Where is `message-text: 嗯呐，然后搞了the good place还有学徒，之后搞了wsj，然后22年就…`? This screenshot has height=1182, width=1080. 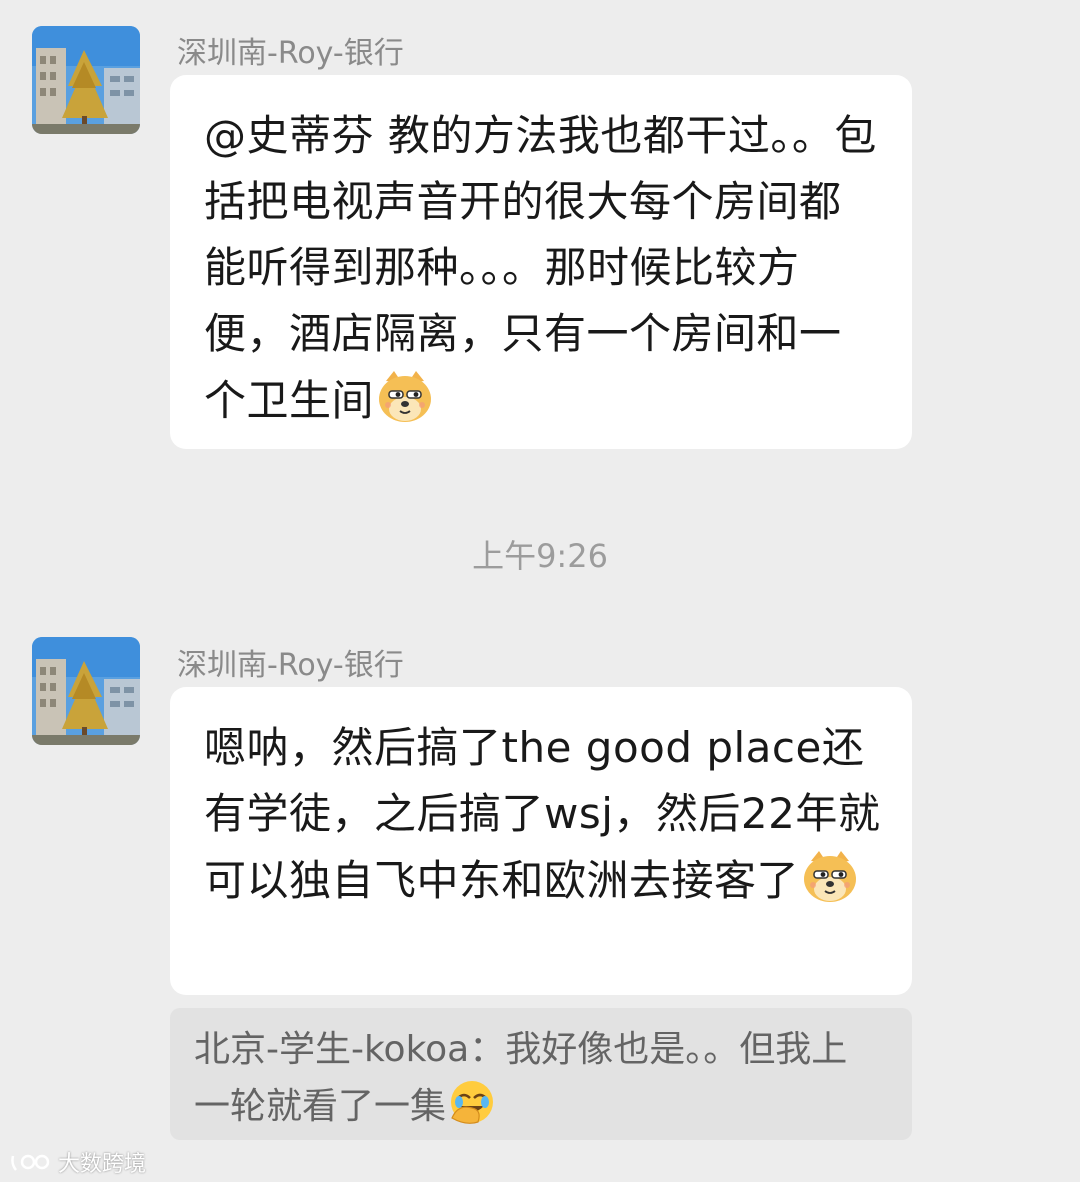
message-text: 嗯呐，然后搞了the good place还有学徒，之后搞了wsj，然后22年就… is located at coordinates (542, 814).